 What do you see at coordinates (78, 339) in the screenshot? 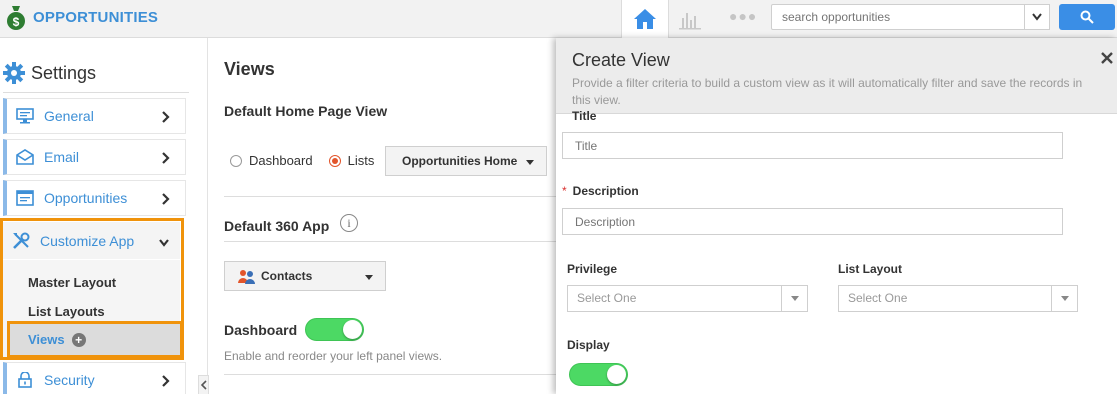
I see `add-icon: +` at bounding box center [78, 339].